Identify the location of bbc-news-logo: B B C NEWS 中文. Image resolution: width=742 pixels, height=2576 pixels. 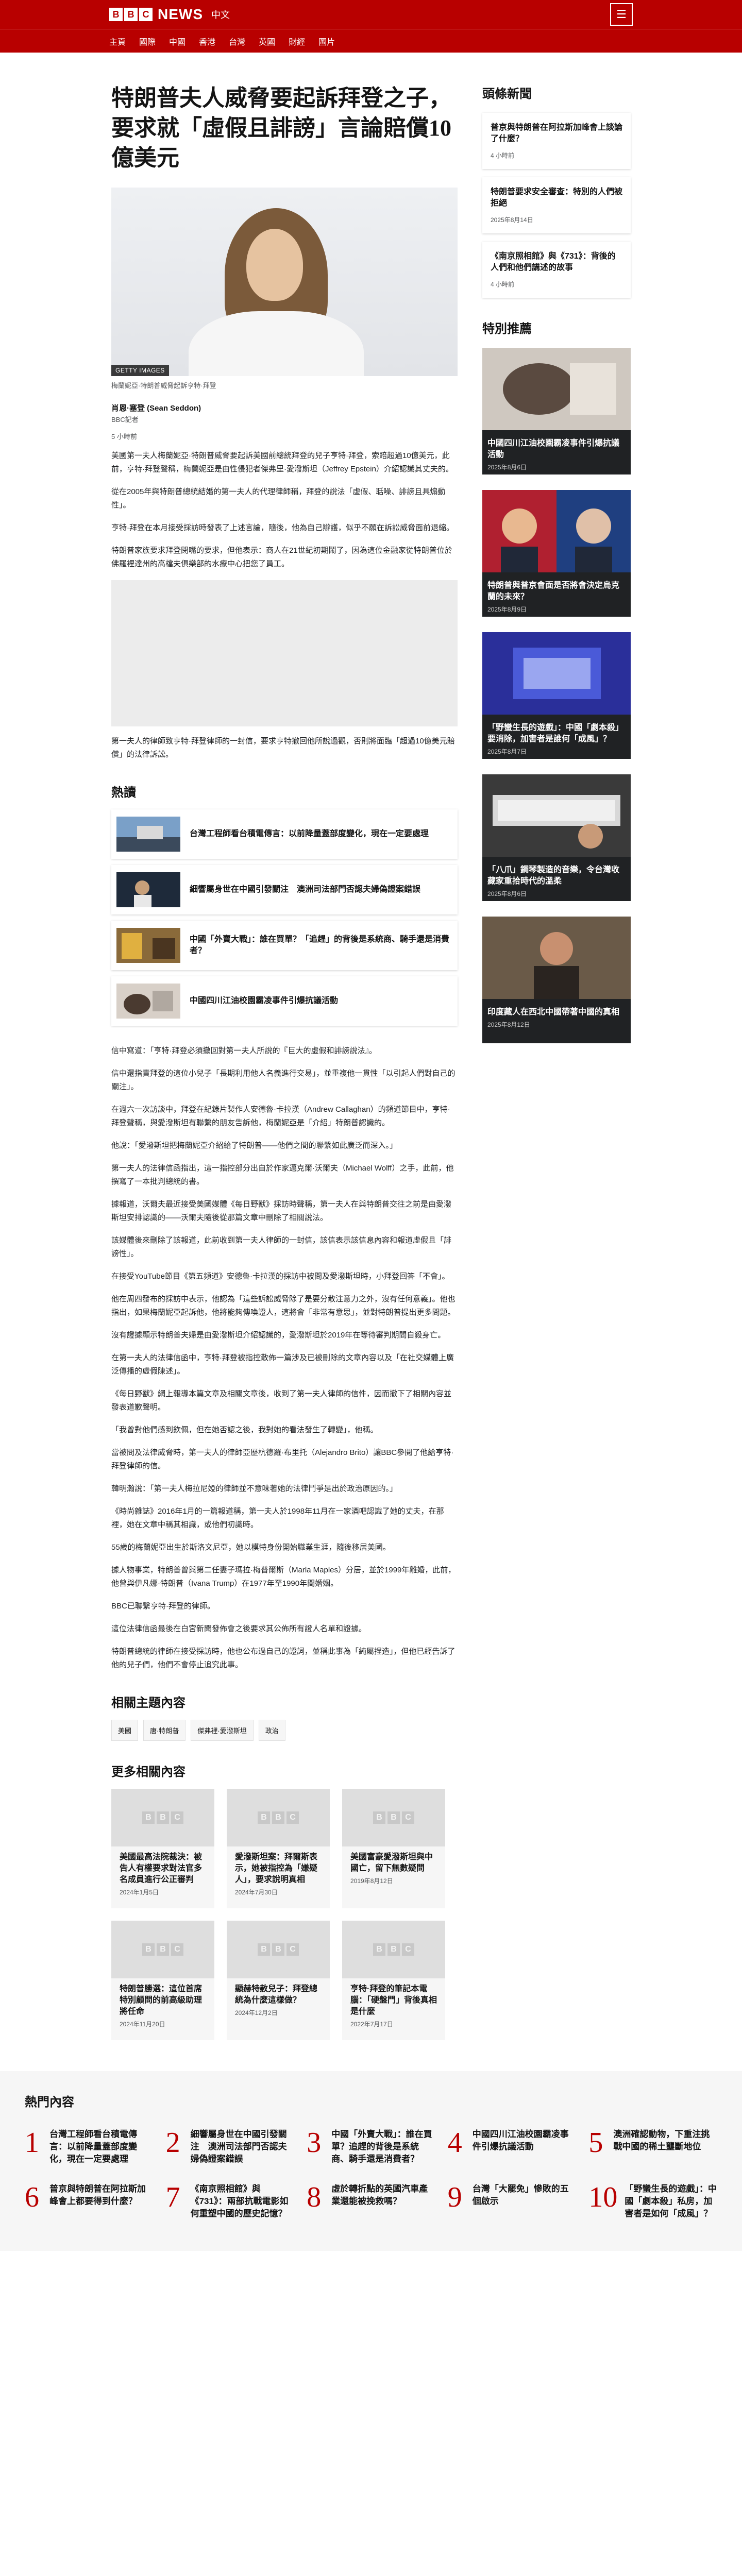
(169, 14).